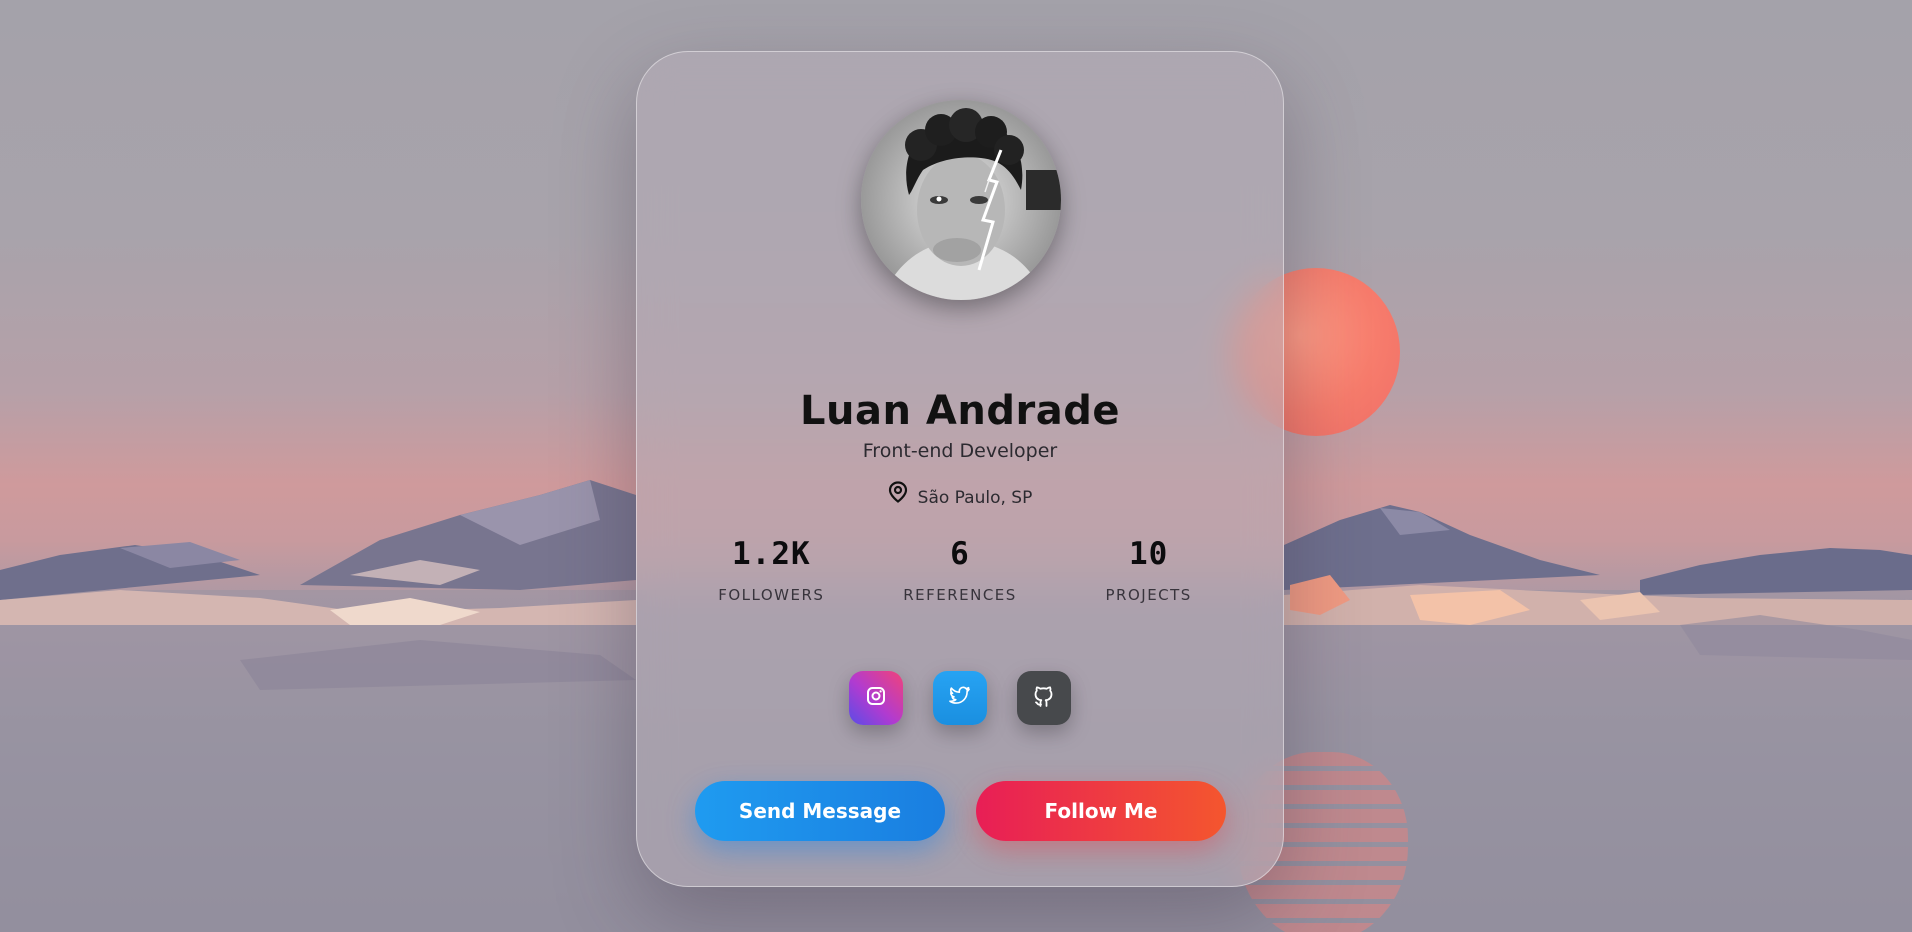  I want to click on github-button, so click(1044, 698).